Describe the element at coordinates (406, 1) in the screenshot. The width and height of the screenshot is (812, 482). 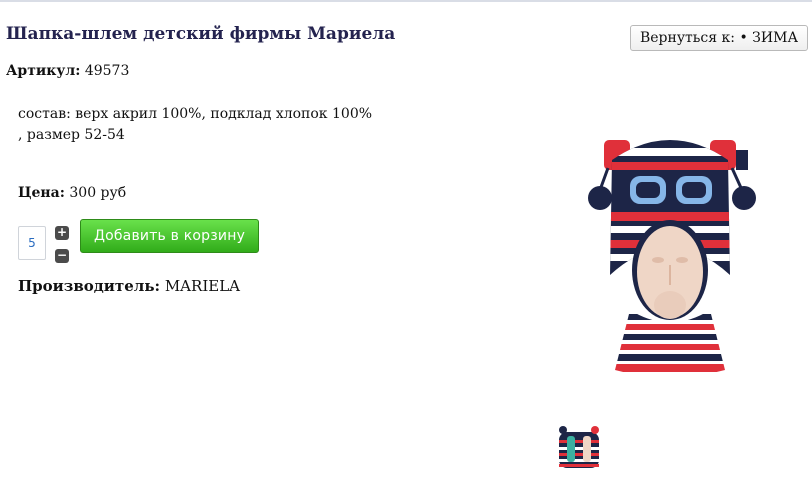
I see `top-divider` at that location.